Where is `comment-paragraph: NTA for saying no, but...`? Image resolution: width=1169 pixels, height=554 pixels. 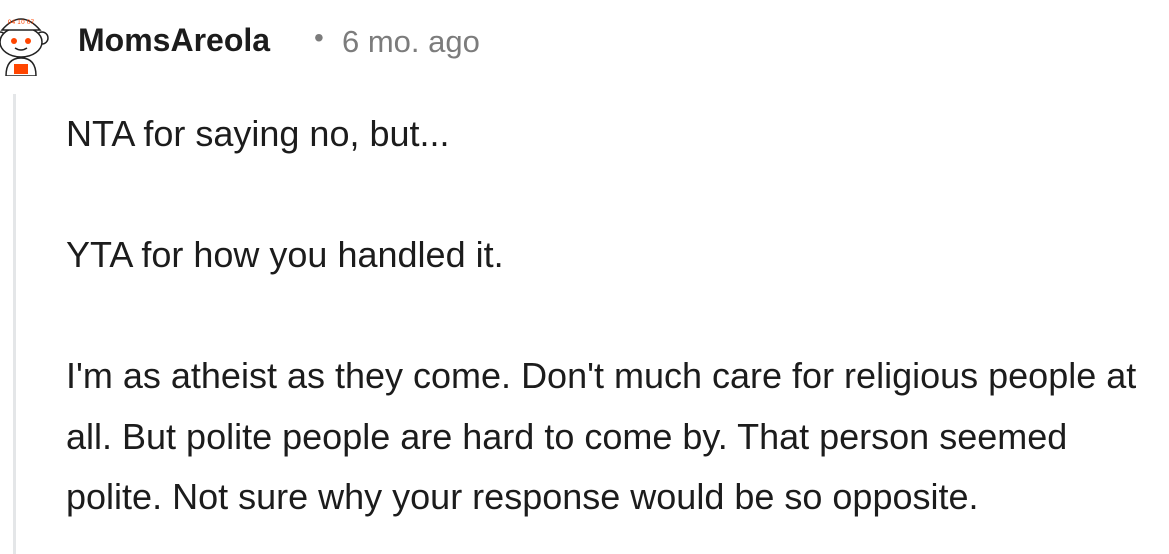 comment-paragraph: NTA for saying no, but... is located at coordinates (258, 133).